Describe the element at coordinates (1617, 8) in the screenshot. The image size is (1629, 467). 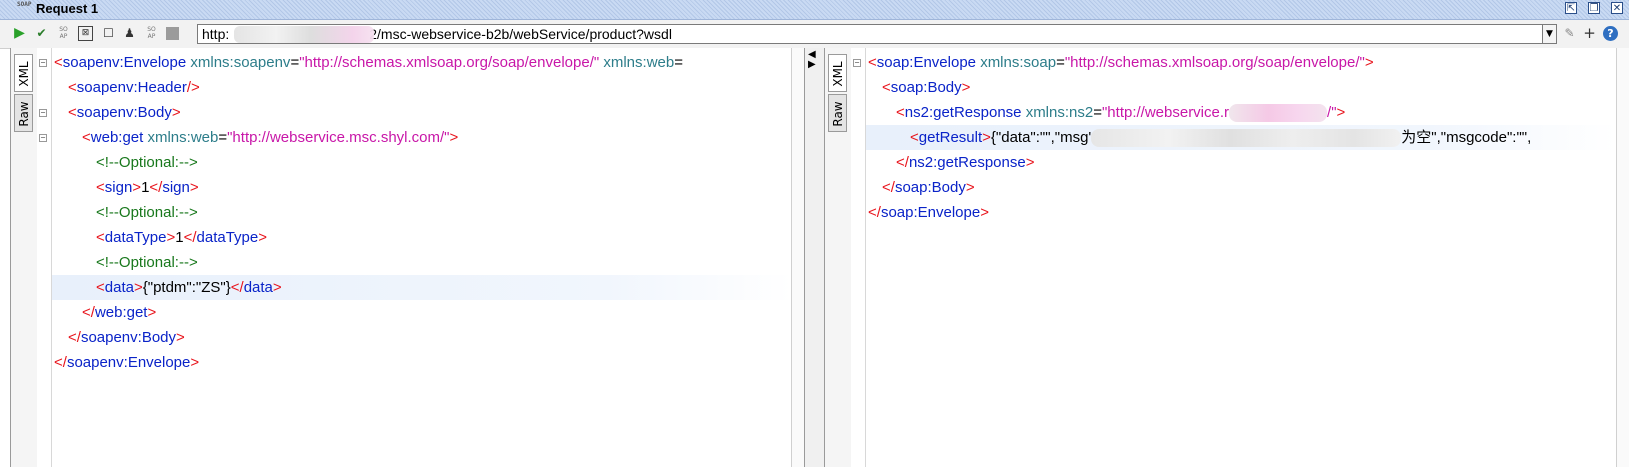
I see `close-icon: ✕` at that location.